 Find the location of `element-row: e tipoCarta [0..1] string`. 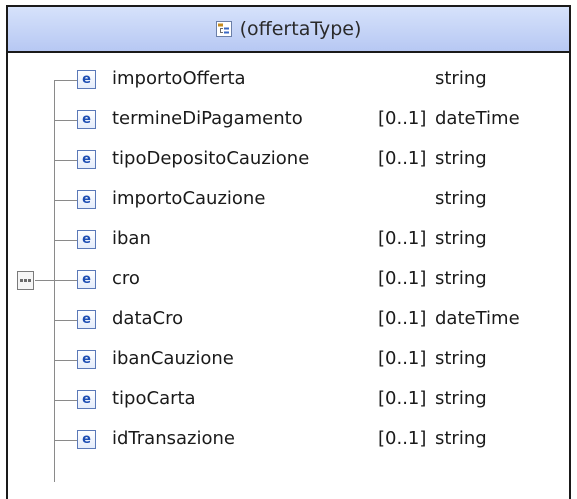

element-row: e tipoCarta [0..1] string is located at coordinates (288, 400).